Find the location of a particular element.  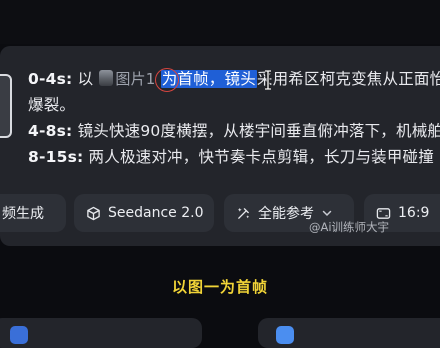

image-reference-icon is located at coordinates (106, 78).